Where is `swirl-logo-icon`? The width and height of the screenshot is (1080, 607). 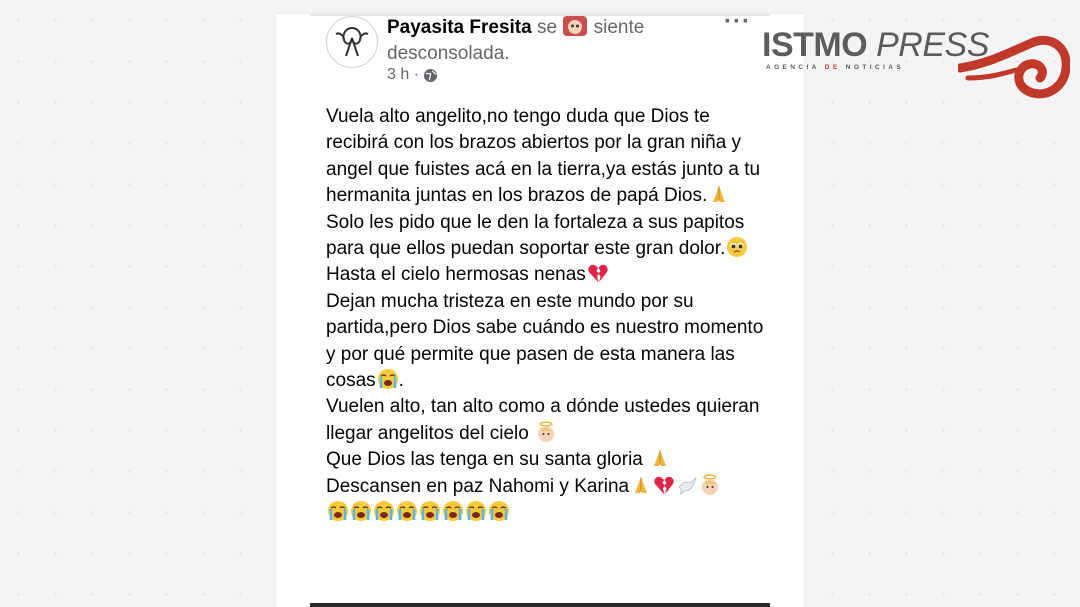 swirl-logo-icon is located at coordinates (1014, 67).